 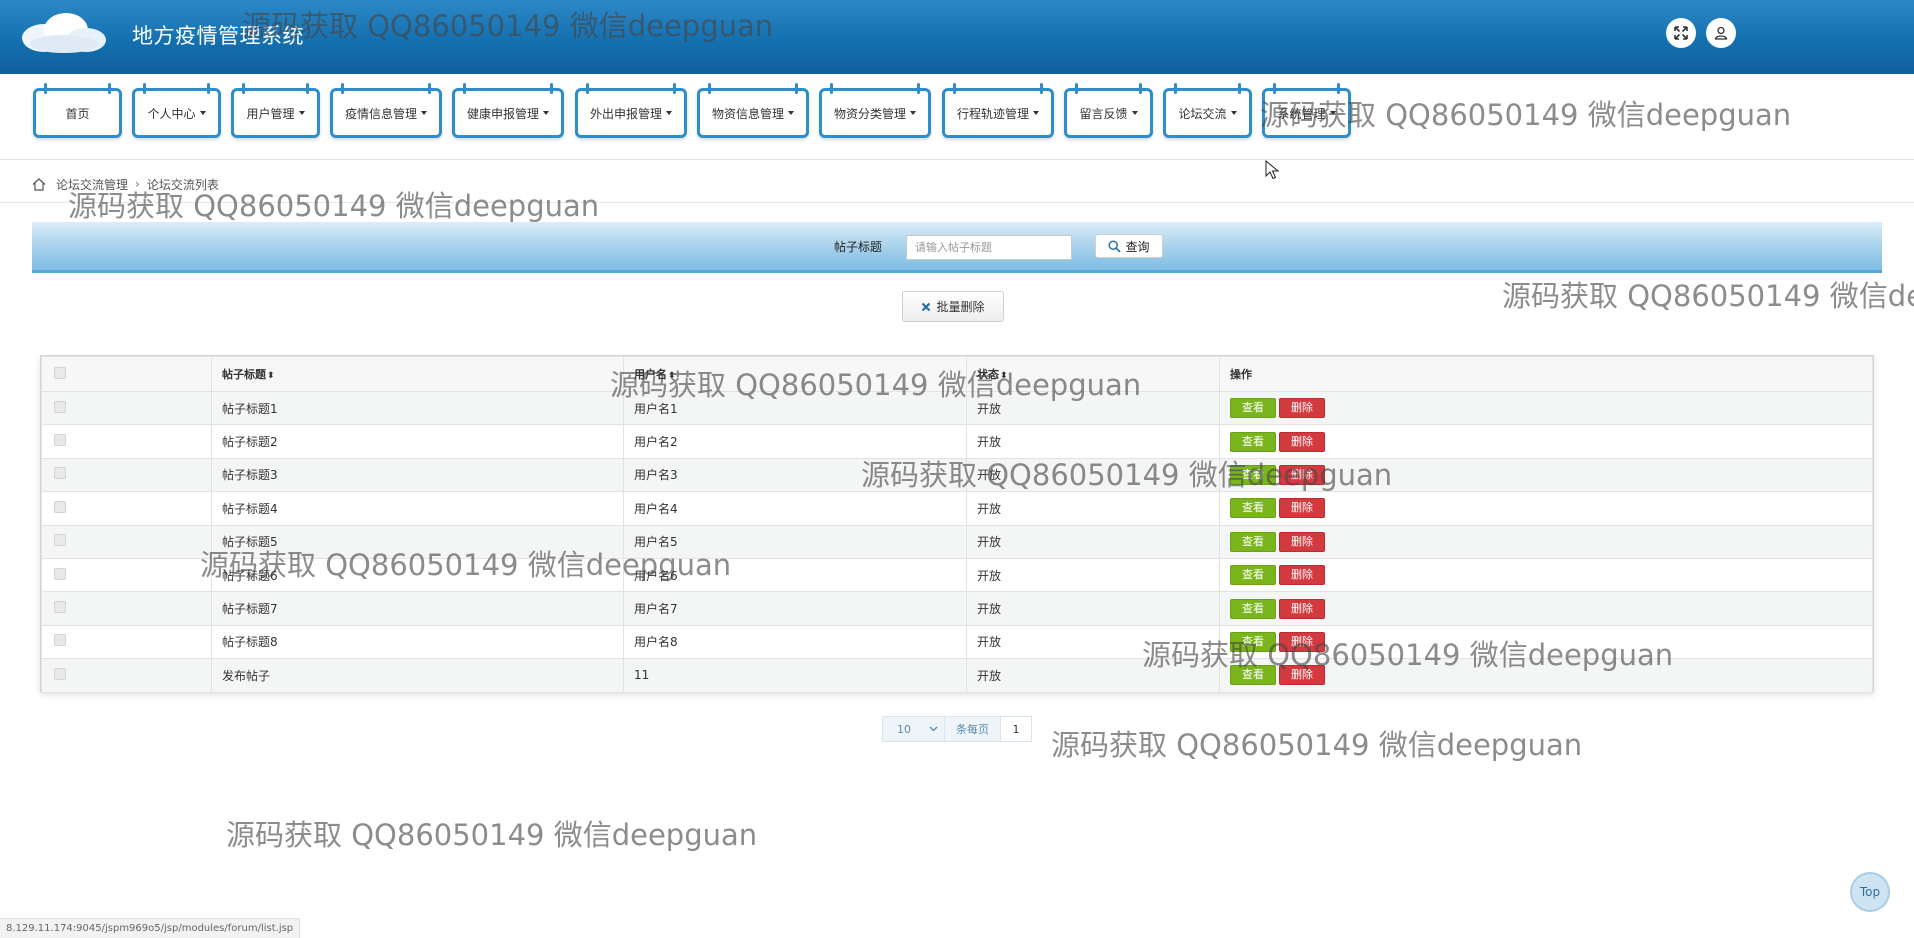 I want to click on breadcrumb: 论坛交流管理 › 论坛交流列表, so click(x=125, y=184).